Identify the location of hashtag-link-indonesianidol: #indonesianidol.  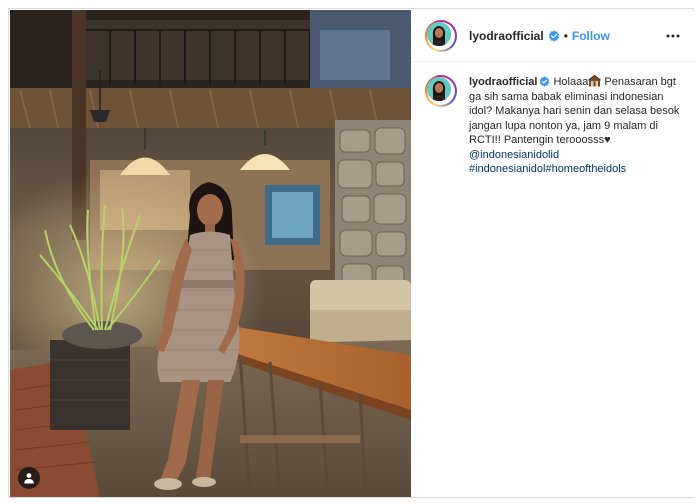
(507, 169).